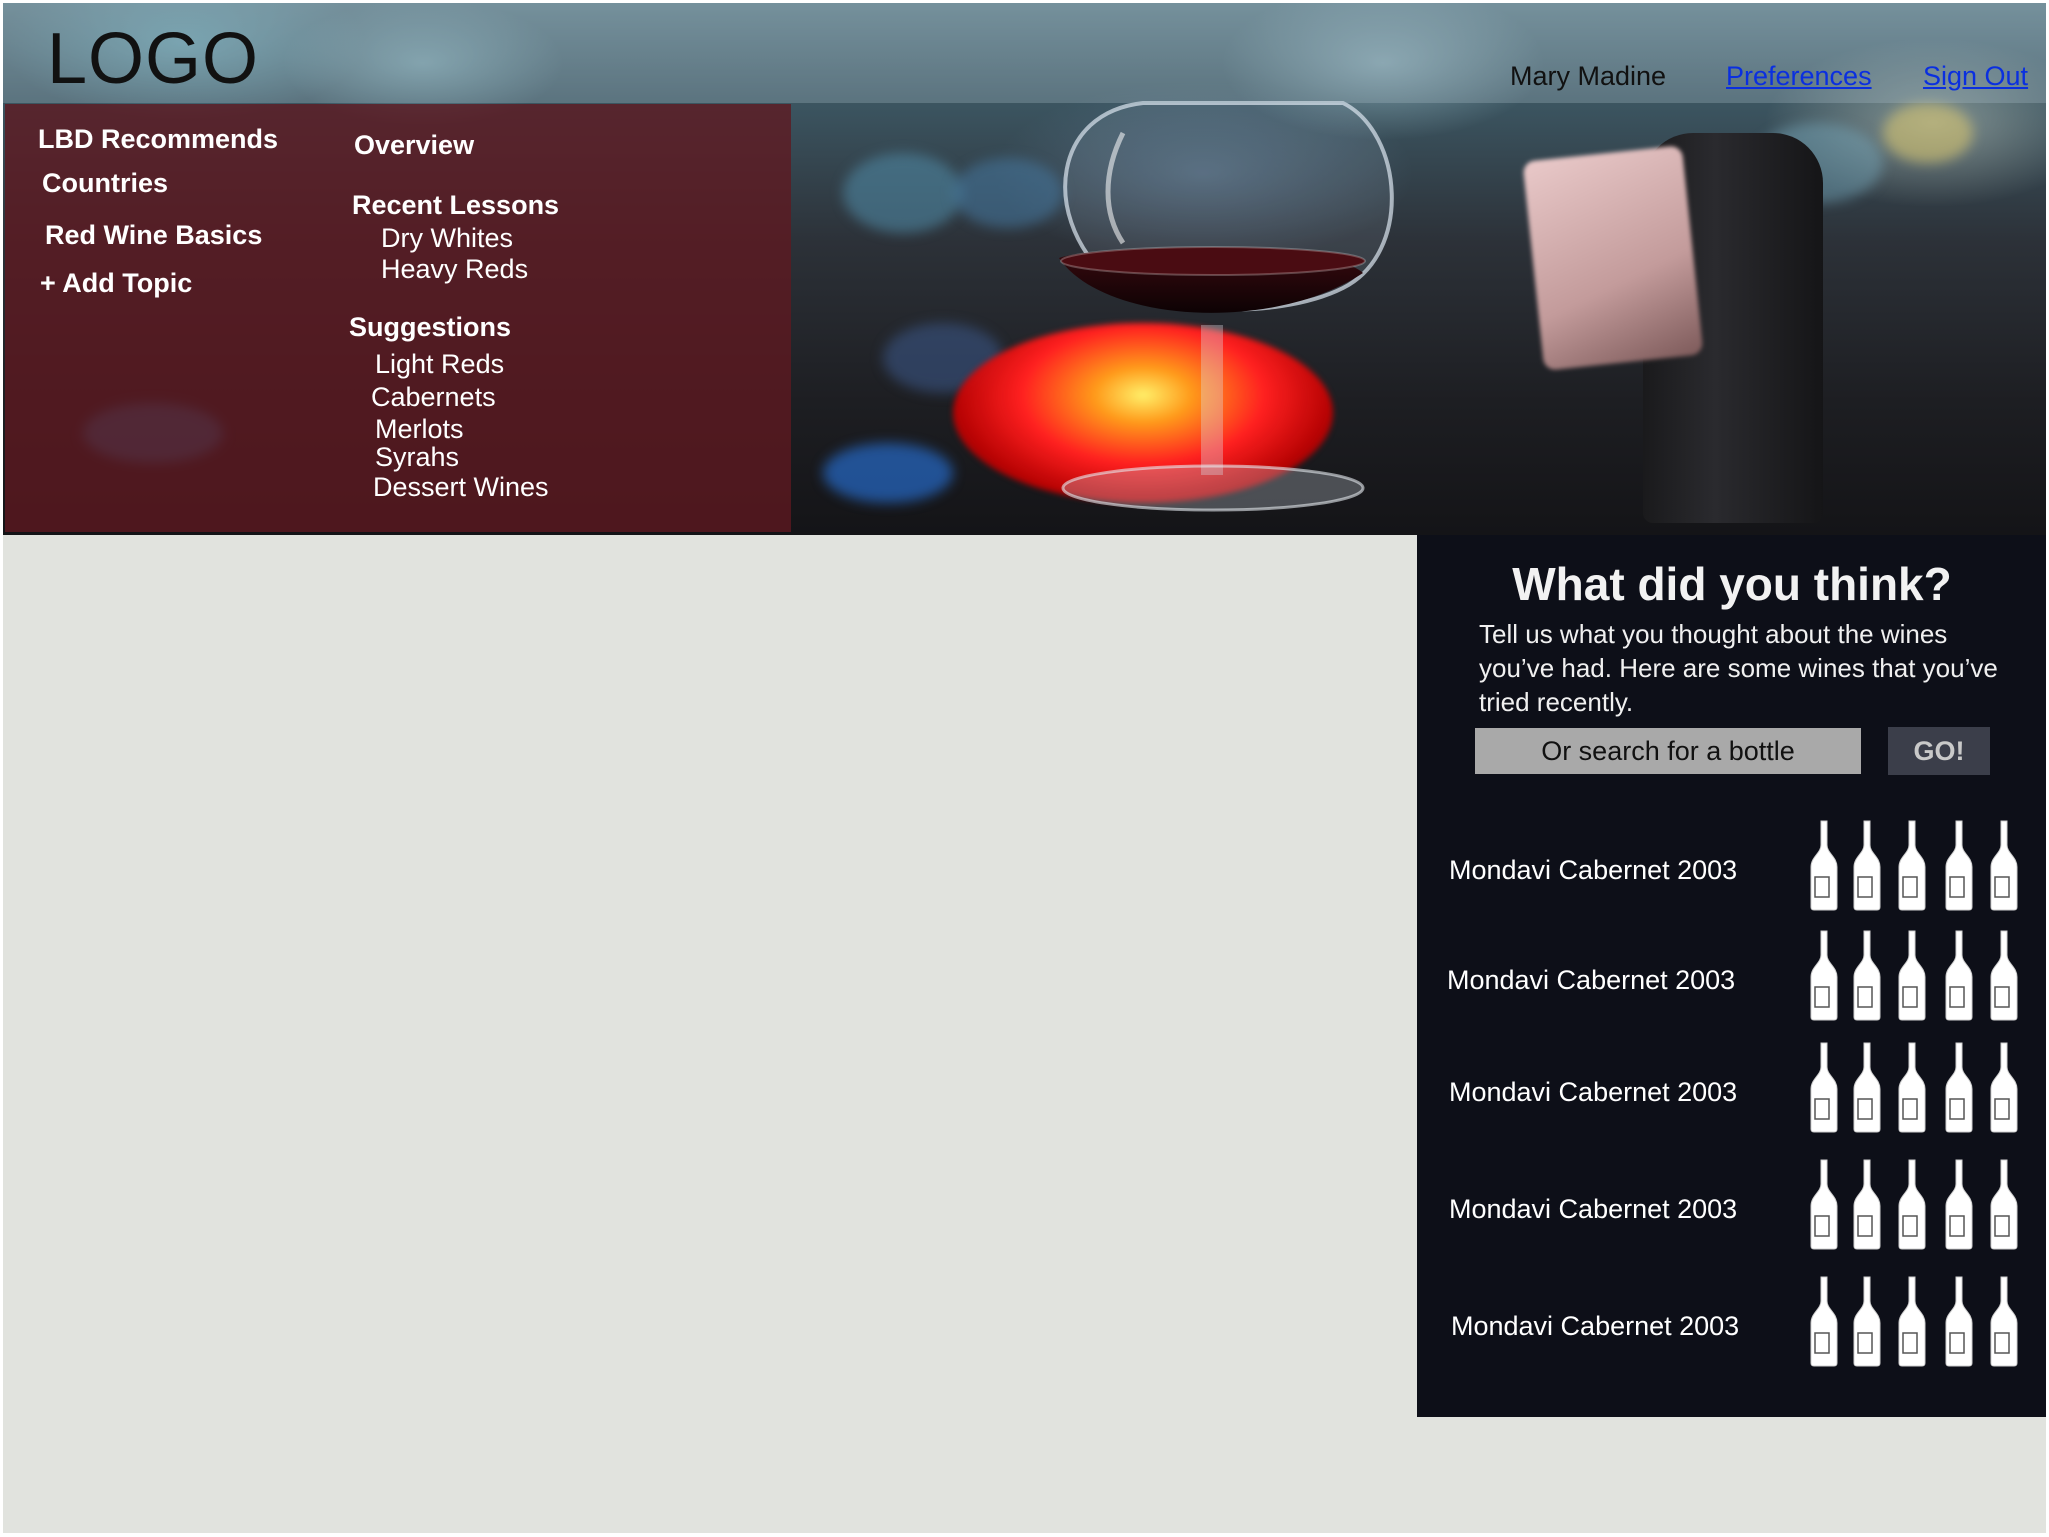  I want to click on preferences-link: Preferences, so click(1799, 76).